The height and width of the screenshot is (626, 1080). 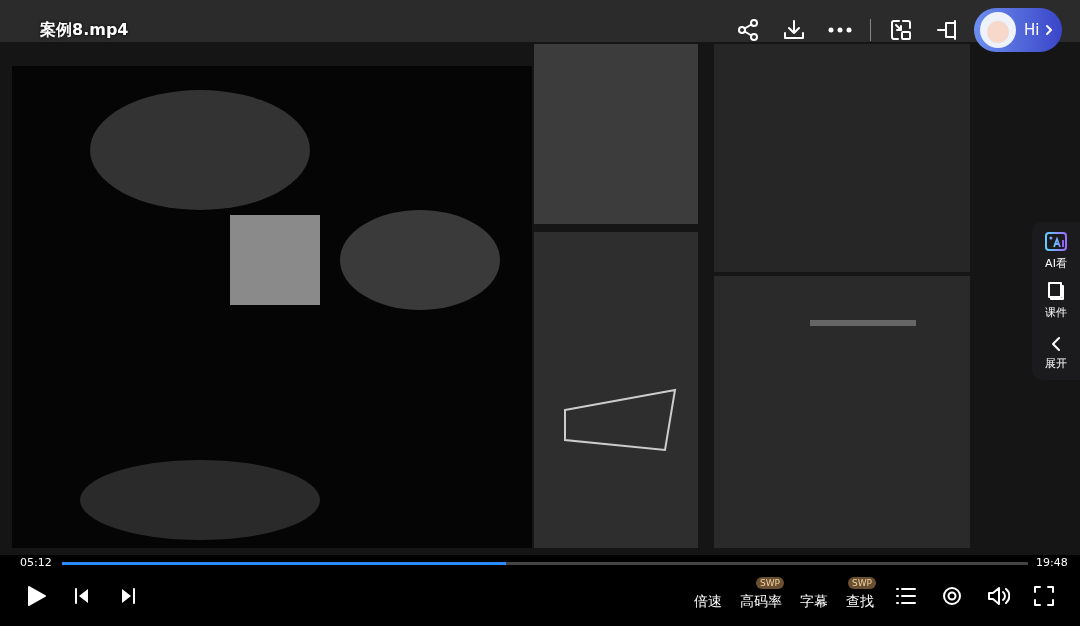 What do you see at coordinates (860, 596) in the screenshot?
I see `player-menu-button: SWP 查找` at bounding box center [860, 596].